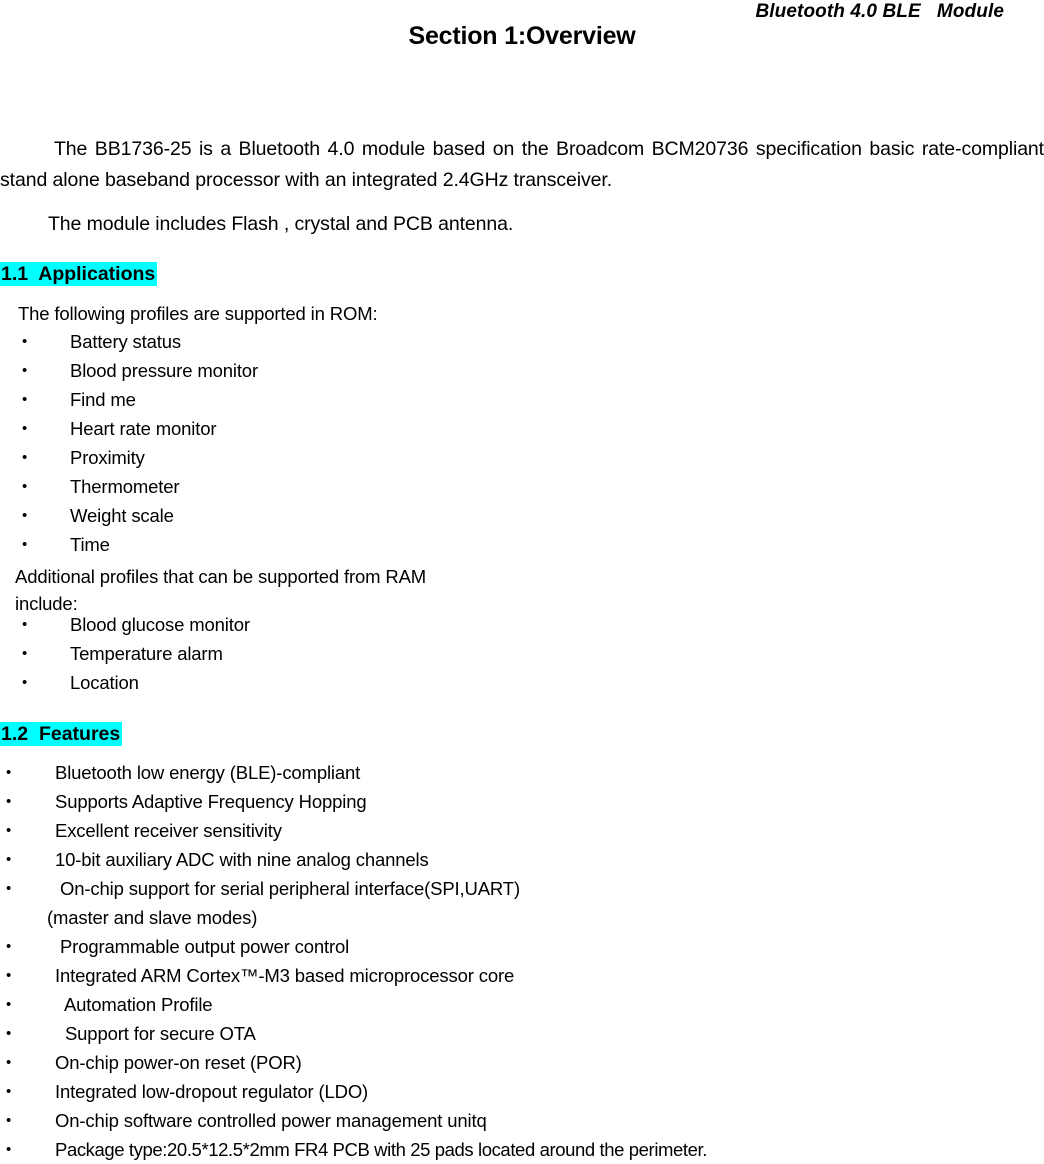 This screenshot has height=1164, width=1044. What do you see at coordinates (356, 946) in the screenshot?
I see `list-item: • Programmable output power control` at bounding box center [356, 946].